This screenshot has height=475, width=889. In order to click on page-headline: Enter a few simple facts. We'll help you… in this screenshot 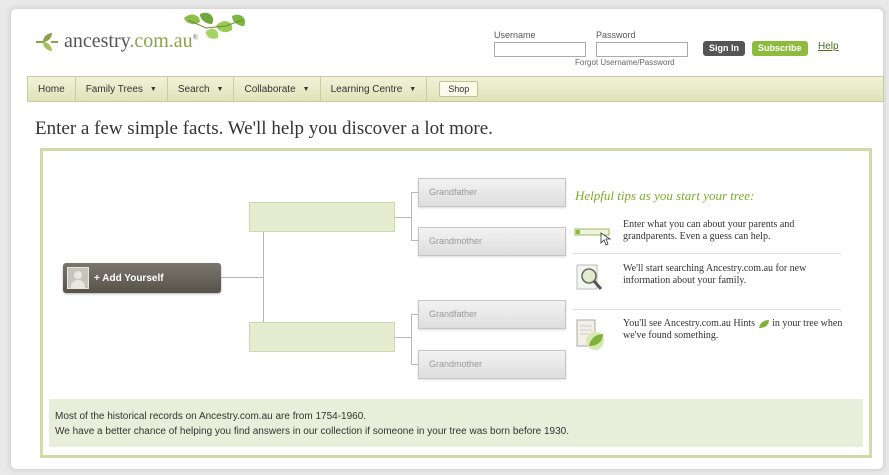, I will do `click(264, 128)`.